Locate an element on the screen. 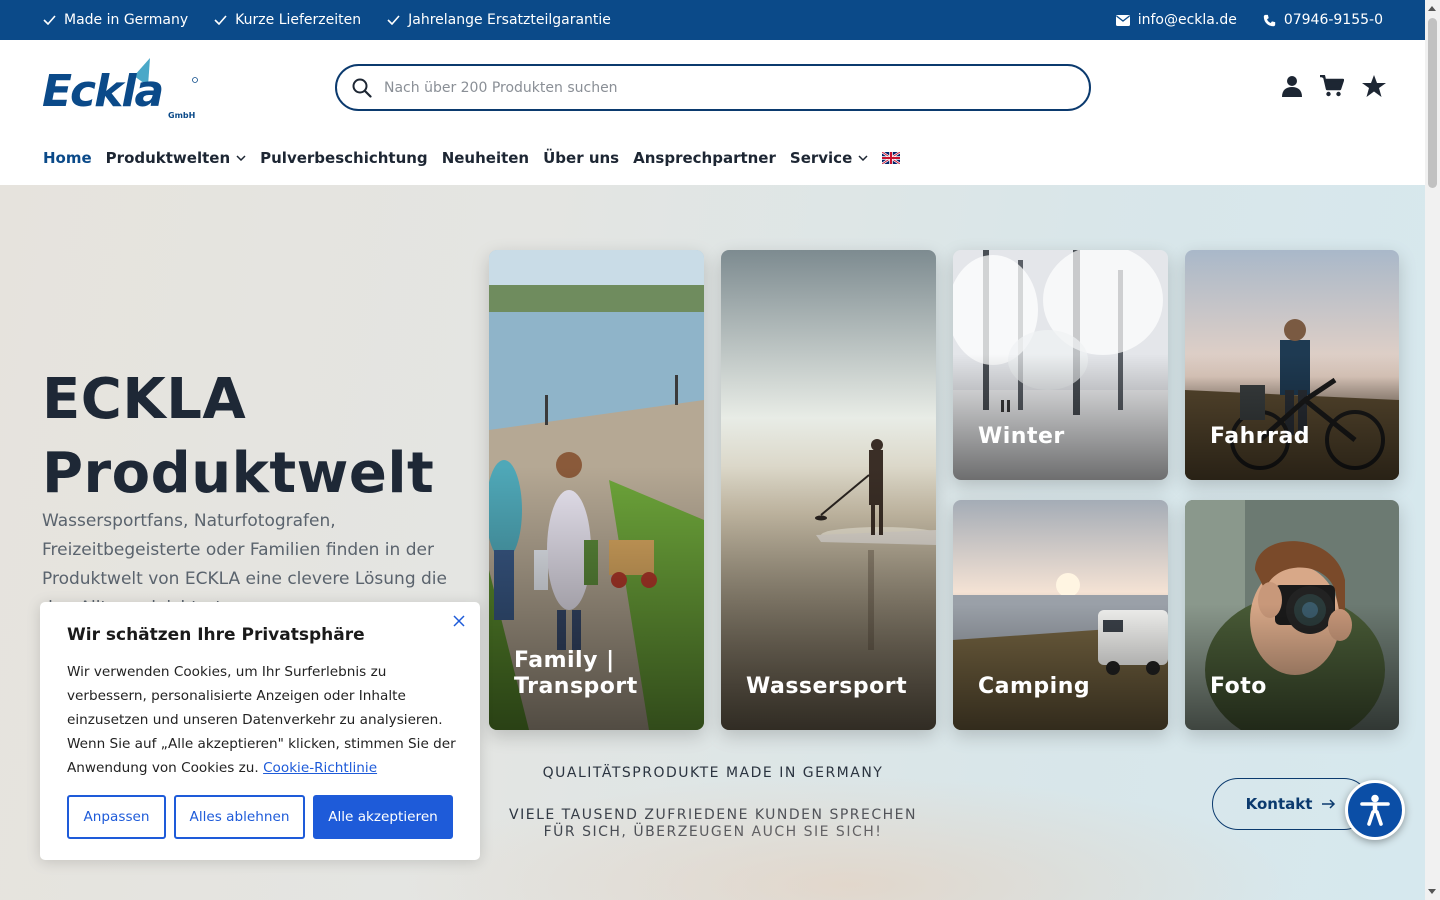 The width and height of the screenshot is (1440, 900). close-icon is located at coordinates (459, 621).